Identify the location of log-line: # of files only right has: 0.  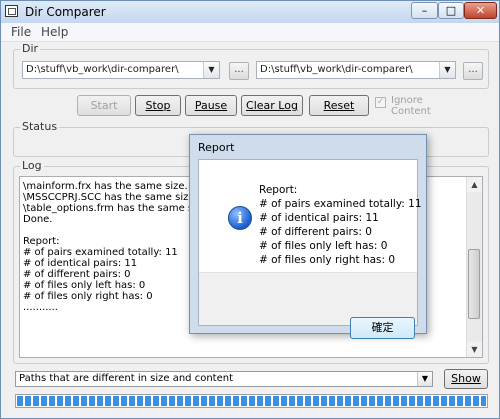
(88, 296).